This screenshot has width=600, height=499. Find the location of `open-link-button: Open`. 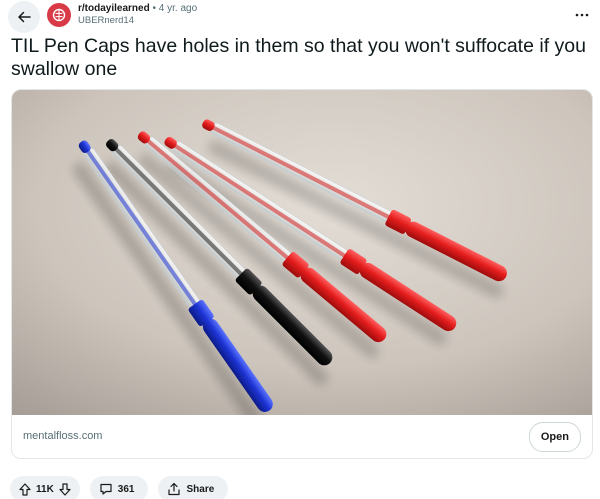

open-link-button: Open is located at coordinates (554, 437).